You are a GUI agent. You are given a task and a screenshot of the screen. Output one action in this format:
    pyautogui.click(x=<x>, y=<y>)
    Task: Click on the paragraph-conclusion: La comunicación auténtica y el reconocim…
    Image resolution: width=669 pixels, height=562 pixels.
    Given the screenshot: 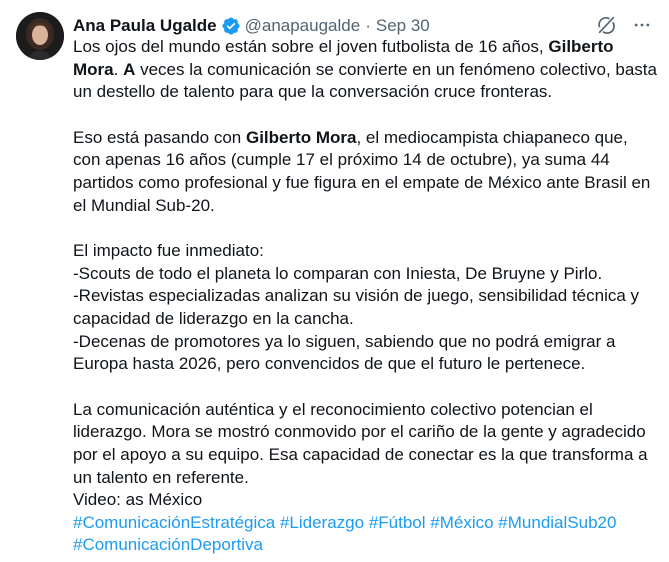 What is the action you would take?
    pyautogui.click(x=360, y=443)
    